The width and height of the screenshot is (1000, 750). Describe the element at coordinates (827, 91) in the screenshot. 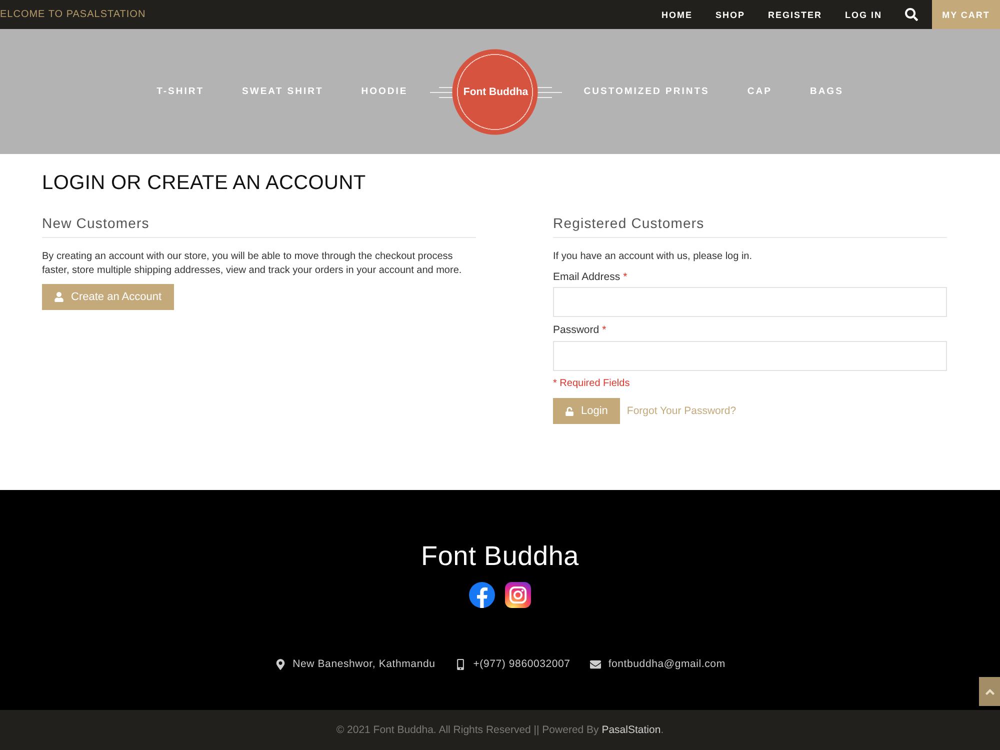

I see `category-link: BAGS` at that location.